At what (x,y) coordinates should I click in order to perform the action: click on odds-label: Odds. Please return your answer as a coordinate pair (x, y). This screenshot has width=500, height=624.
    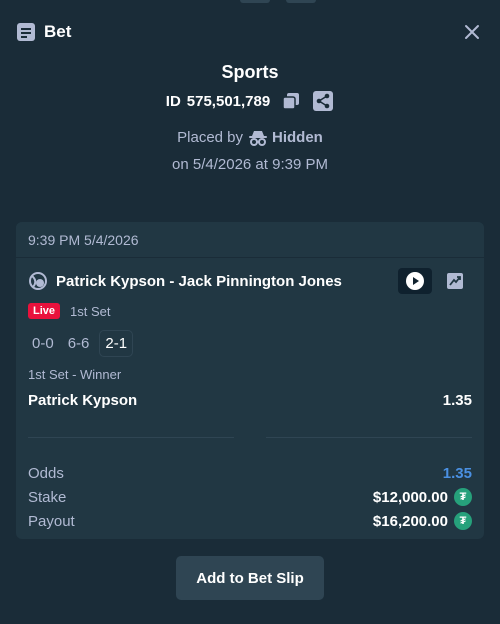
    Looking at the image, I should click on (46, 473).